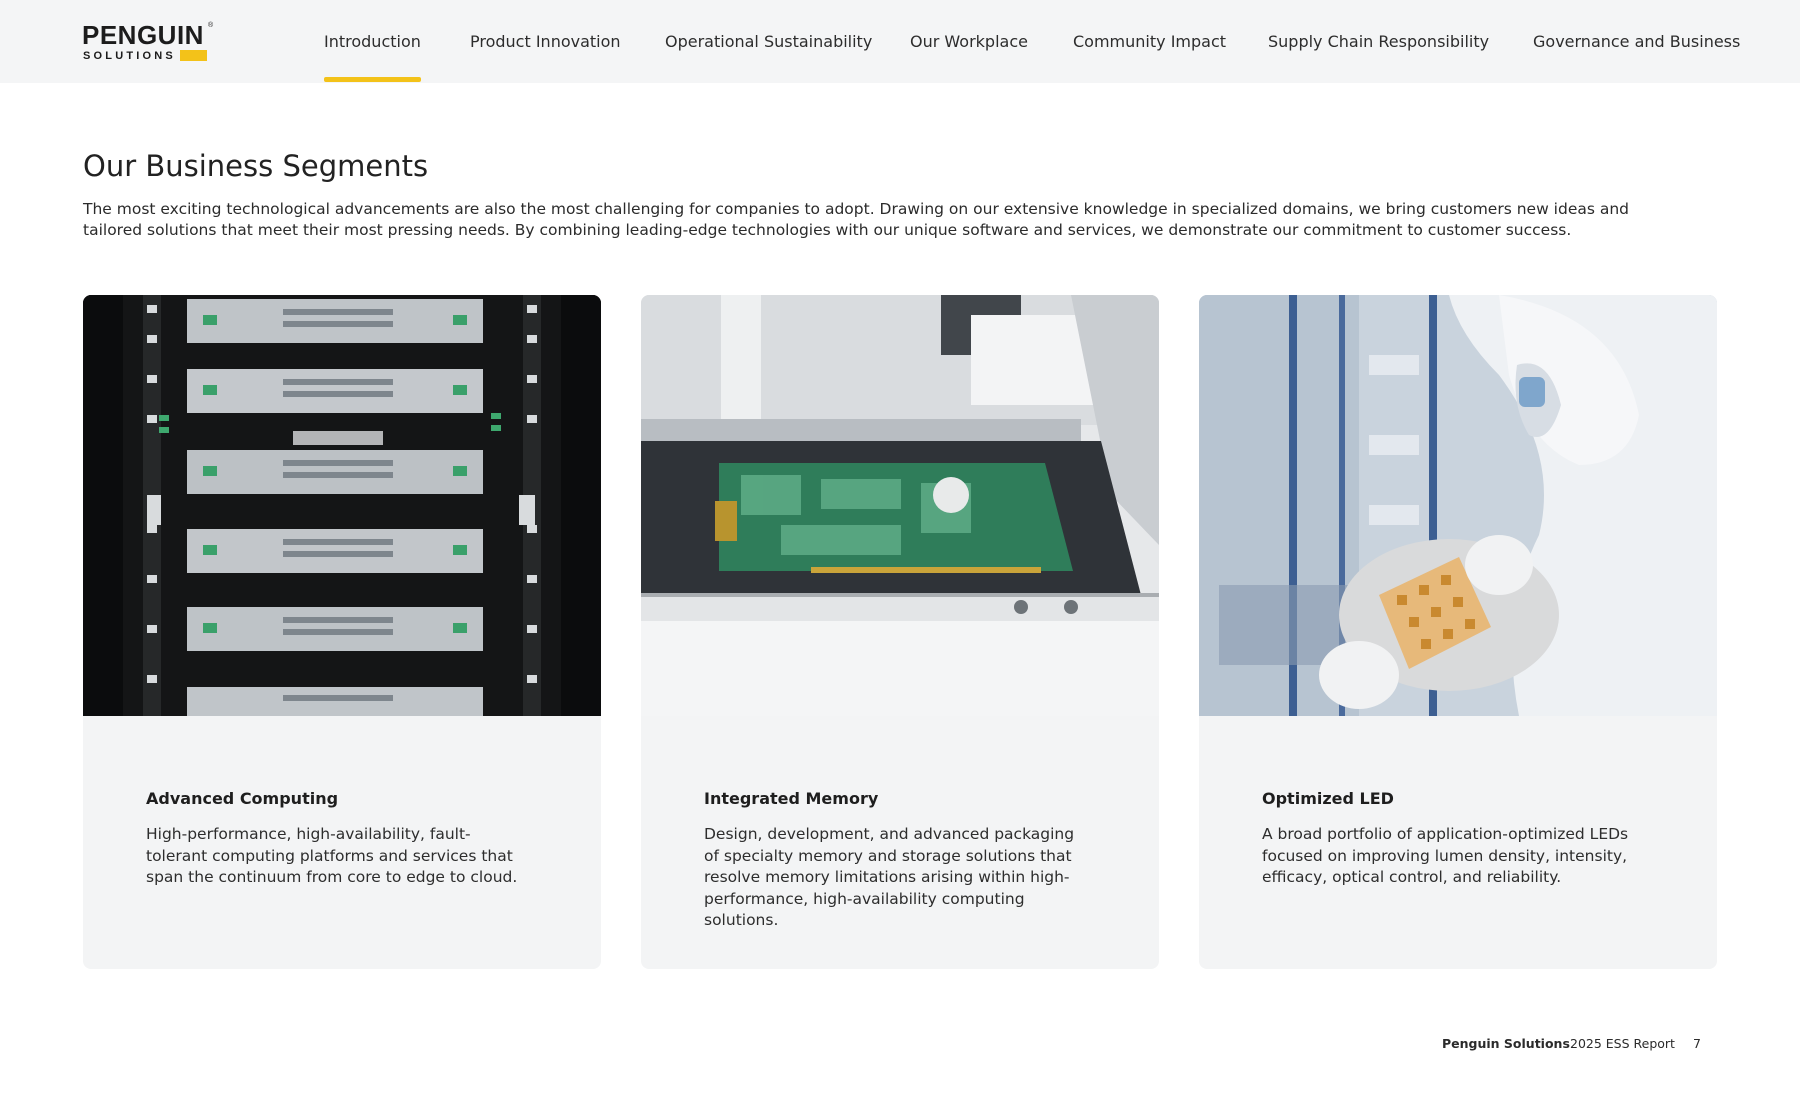 The width and height of the screenshot is (1800, 1094). I want to click on server-rack-photo, so click(342, 505).